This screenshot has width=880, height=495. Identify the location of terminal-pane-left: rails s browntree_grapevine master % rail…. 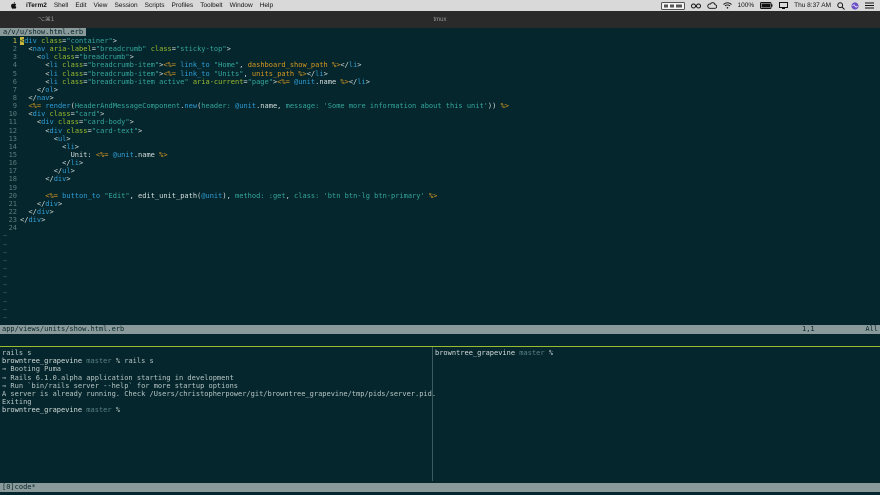
(218, 415).